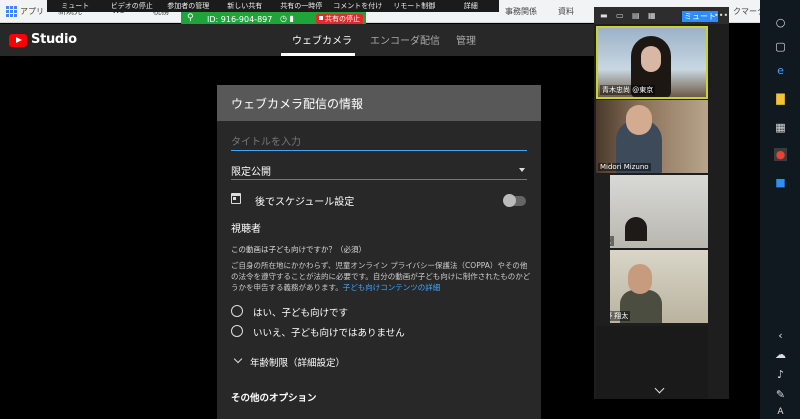 Image resolution: width=800 pixels, height=419 pixels. Describe the element at coordinates (298, 249) in the screenshot. I see `audience-question: この動画は子ども向けですか？（必須）` at that location.